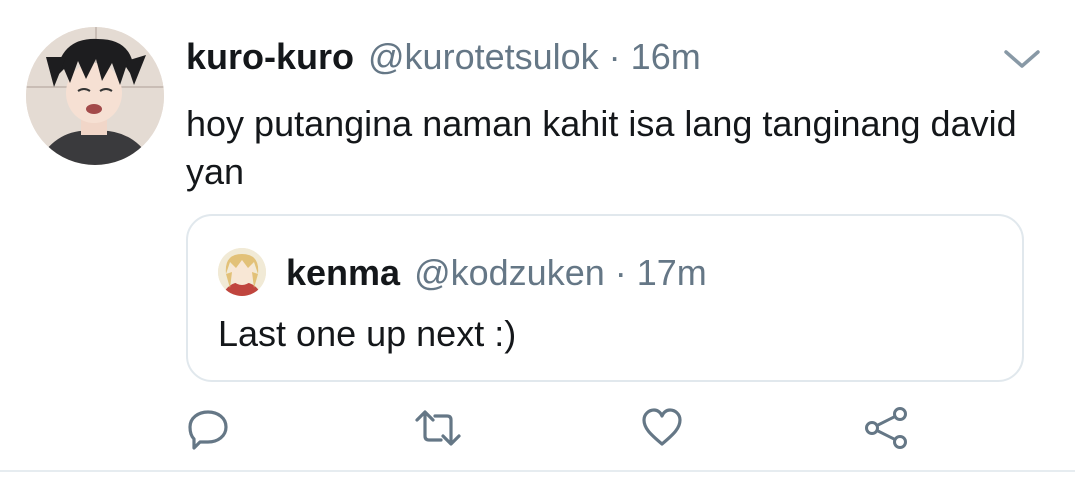 The height and width of the screenshot is (480, 1075). Describe the element at coordinates (1022, 59) in the screenshot. I see `chevron-down-icon` at that location.